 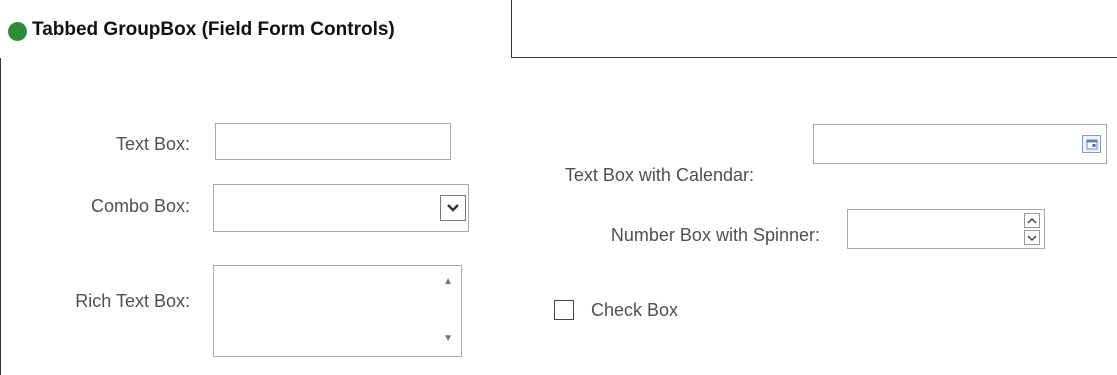 What do you see at coordinates (448, 281) in the screenshot?
I see `scroll-up-icon: ▲` at bounding box center [448, 281].